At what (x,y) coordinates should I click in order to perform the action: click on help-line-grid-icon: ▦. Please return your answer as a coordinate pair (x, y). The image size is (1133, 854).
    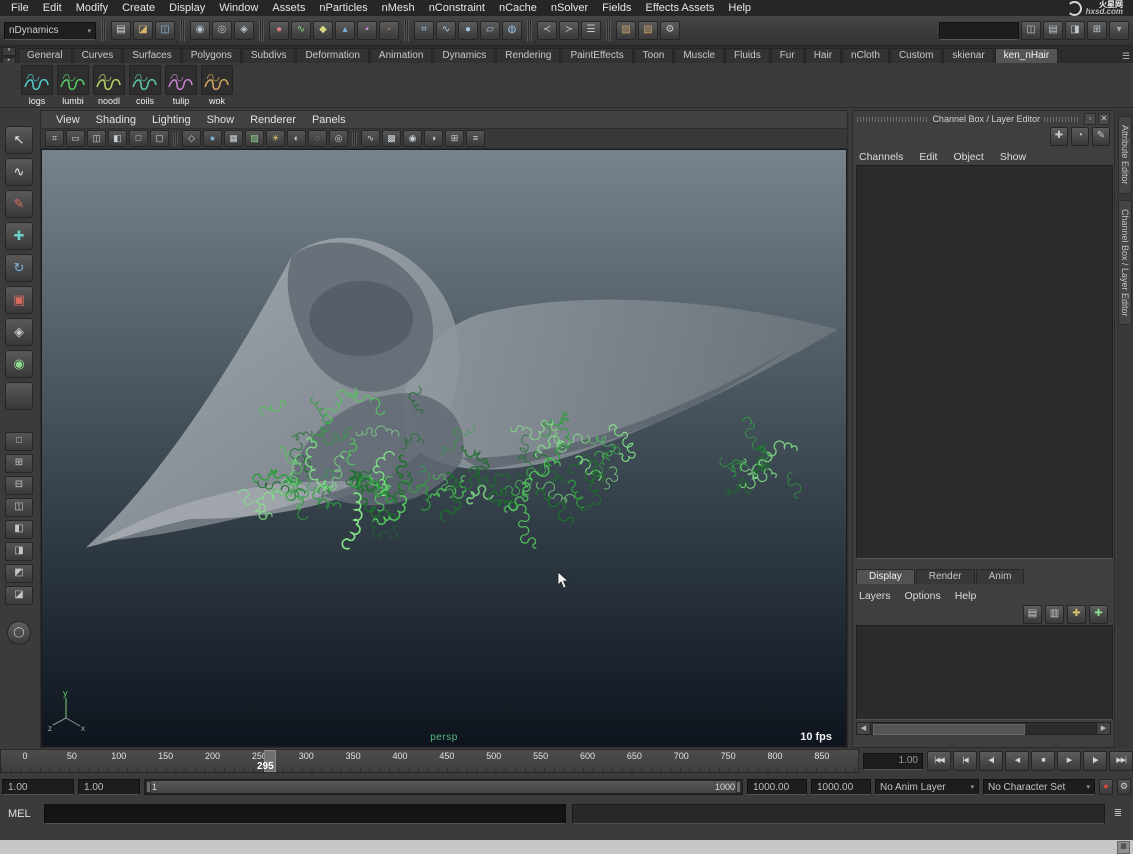
    Looking at the image, I should click on (1123, 847).